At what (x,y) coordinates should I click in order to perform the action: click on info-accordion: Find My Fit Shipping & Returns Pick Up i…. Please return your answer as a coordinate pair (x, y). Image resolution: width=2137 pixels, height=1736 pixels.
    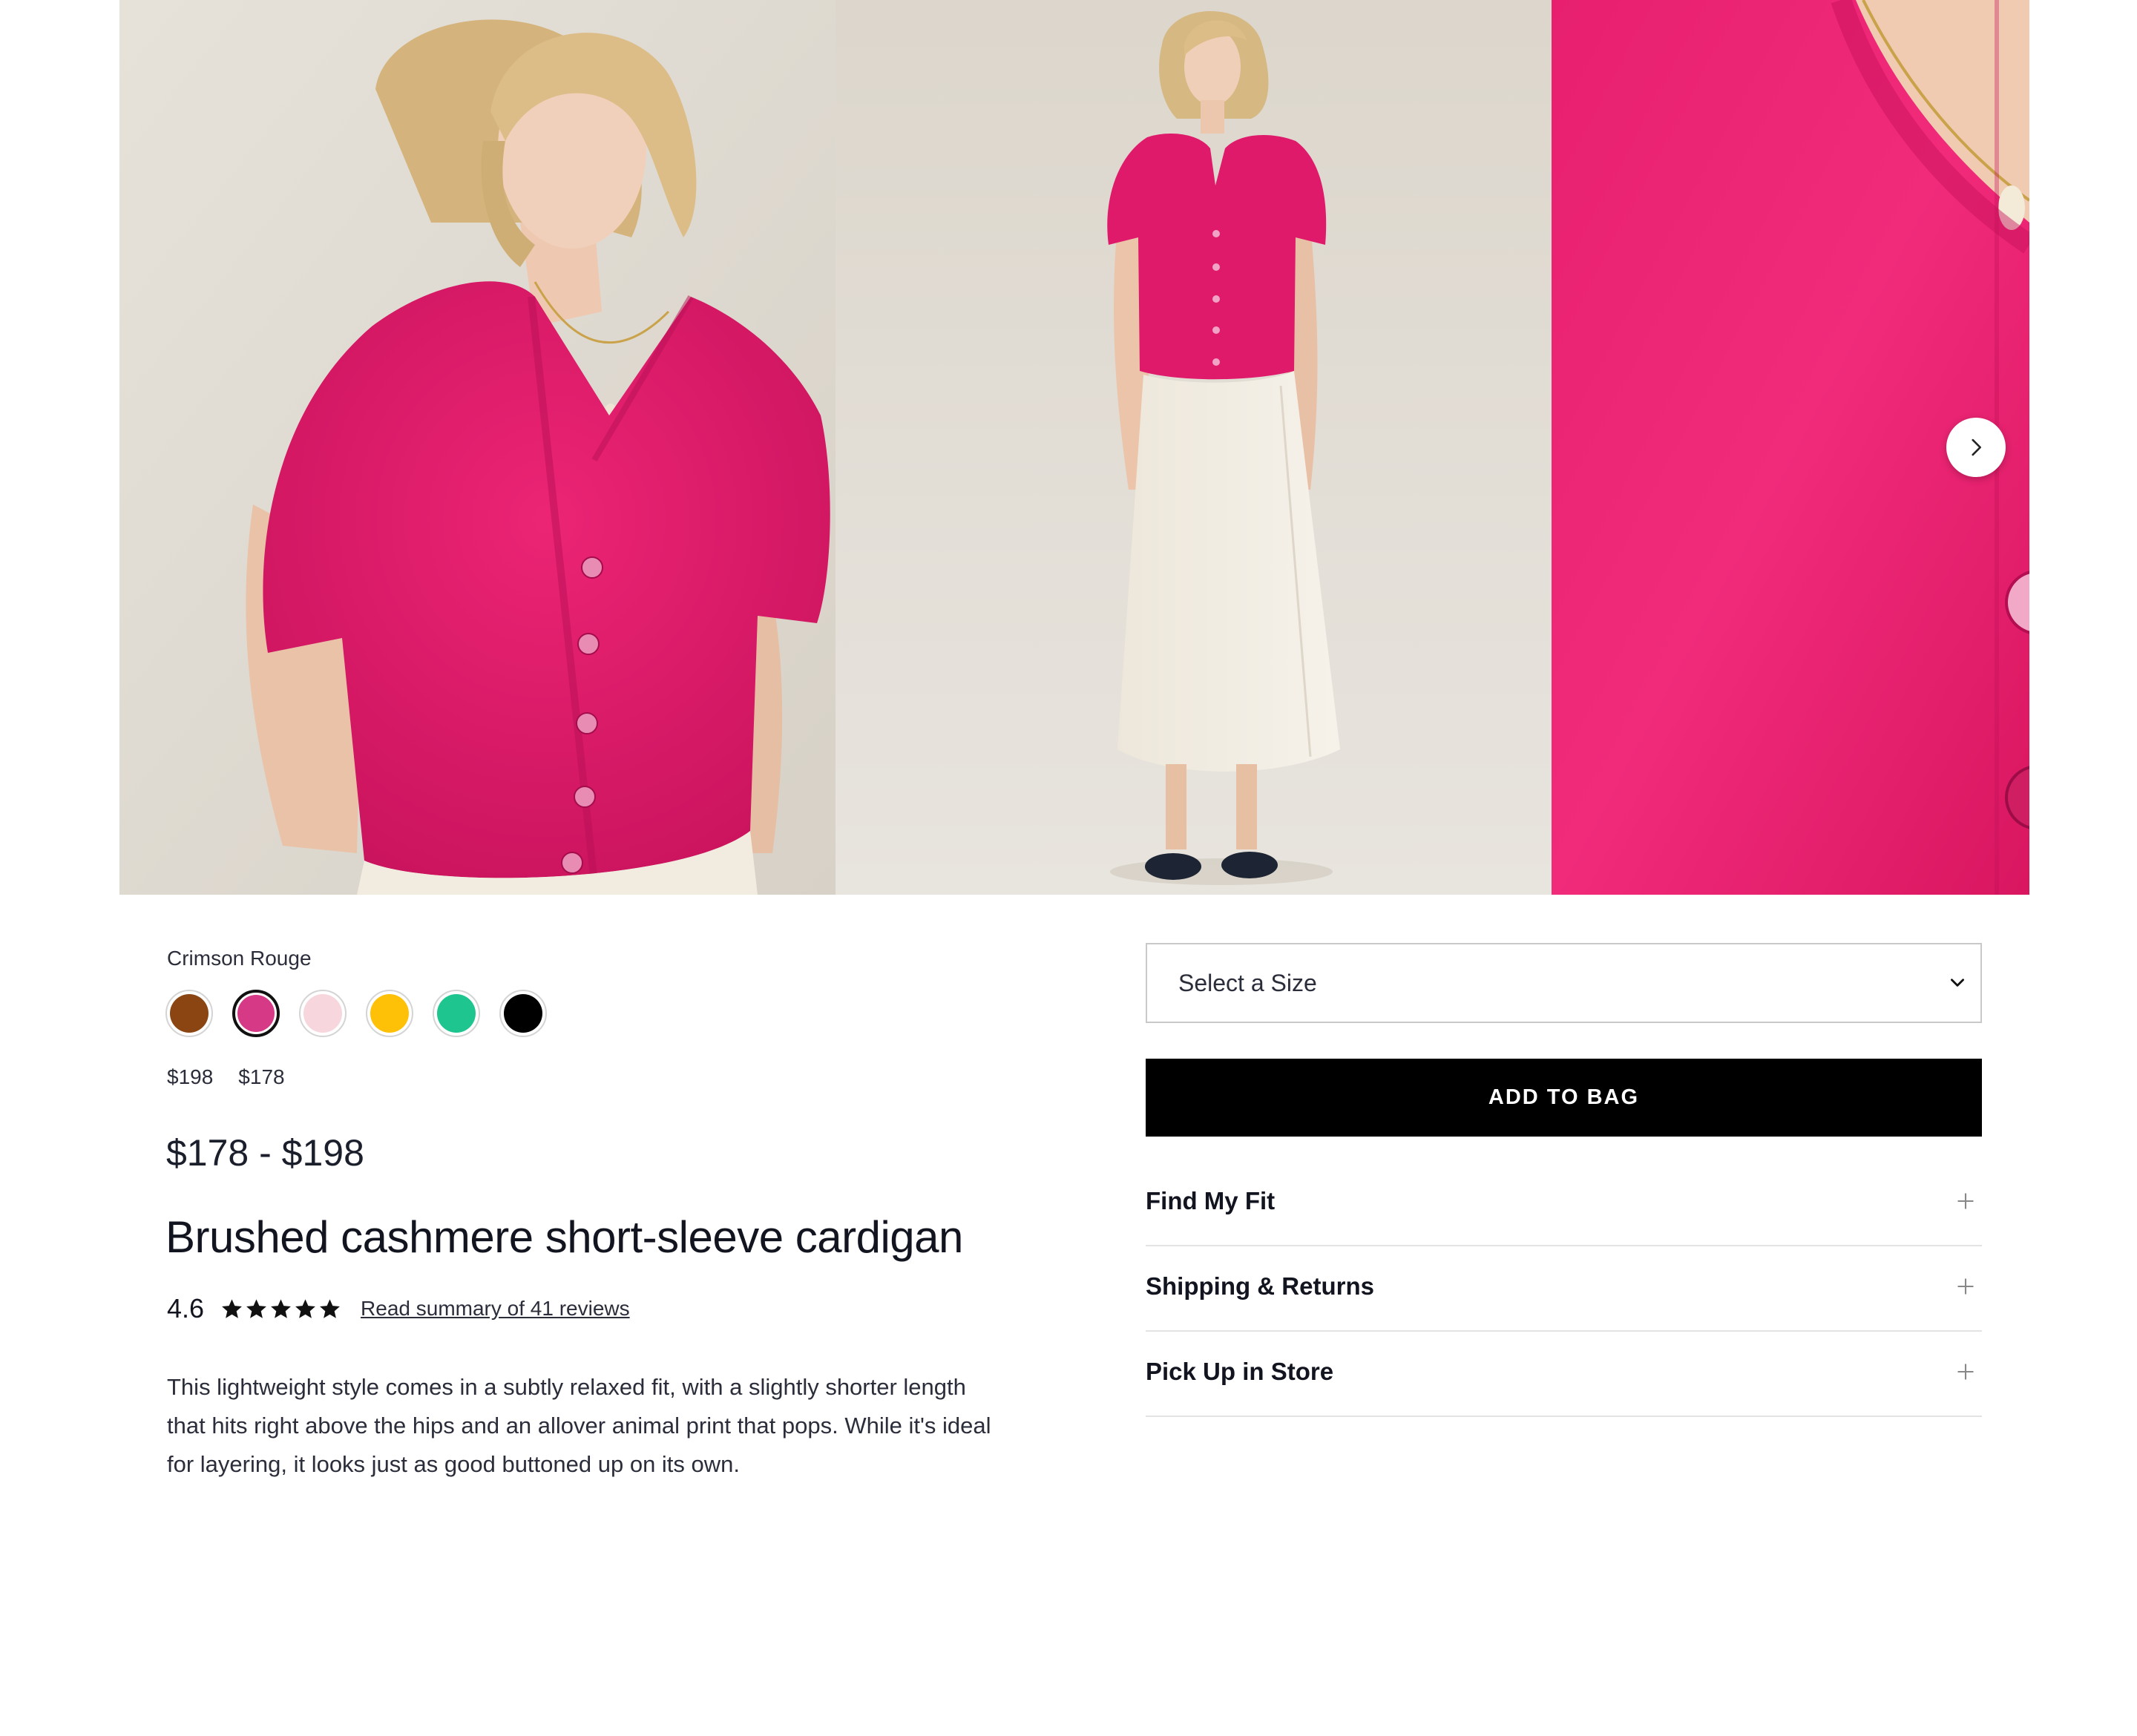
    Looking at the image, I should click on (1564, 1289).